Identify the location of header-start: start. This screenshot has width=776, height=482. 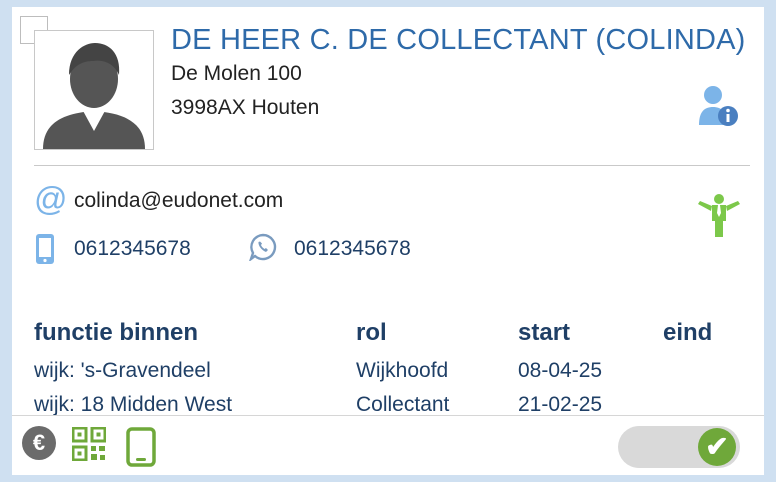
(544, 332).